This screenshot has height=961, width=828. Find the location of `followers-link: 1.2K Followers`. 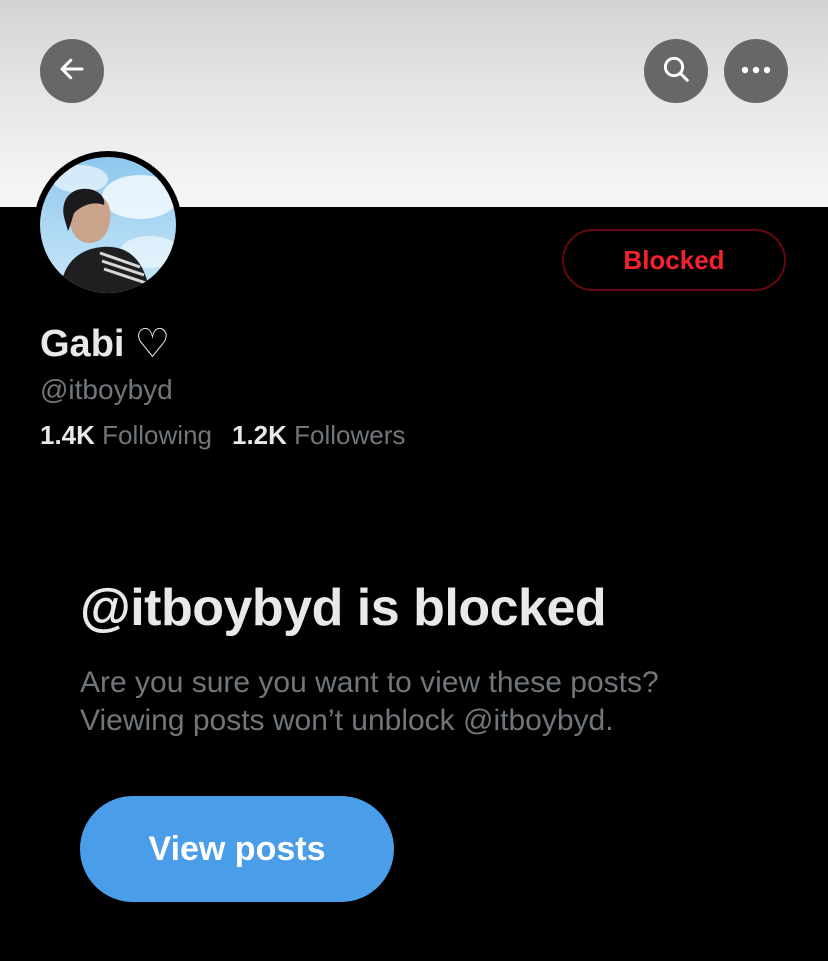

followers-link: 1.2K Followers is located at coordinates (318, 435).